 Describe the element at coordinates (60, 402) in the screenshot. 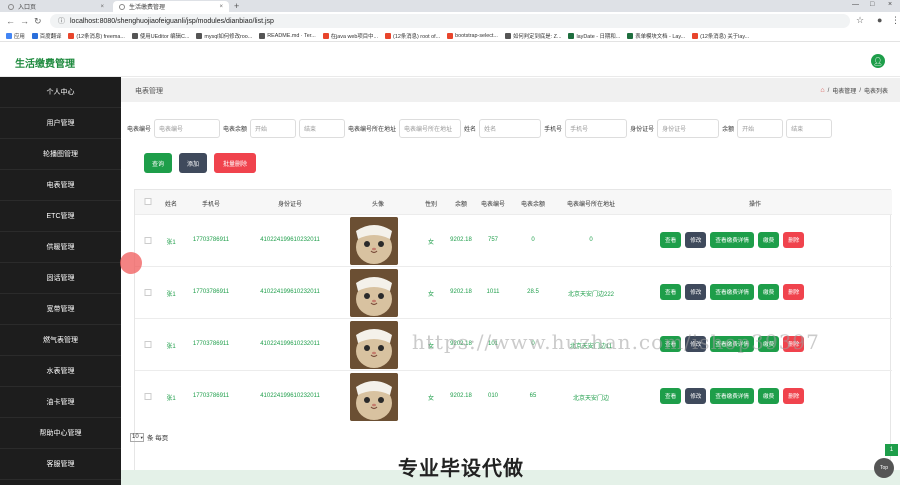

I see `sidebar-item: 油卡管理` at that location.